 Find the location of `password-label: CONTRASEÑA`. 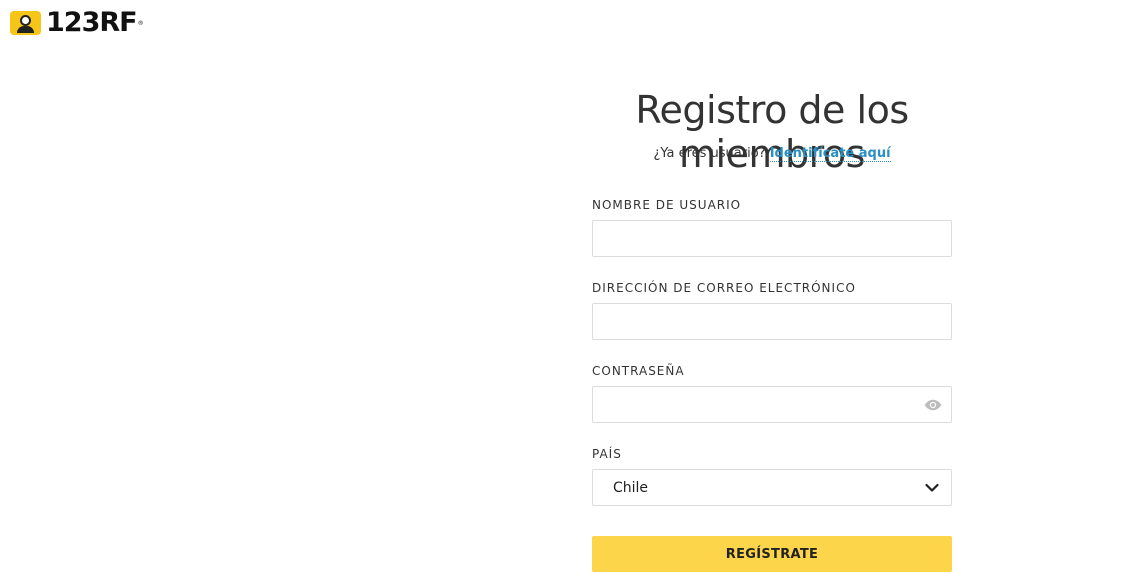

password-label: CONTRASEÑA is located at coordinates (638, 371).